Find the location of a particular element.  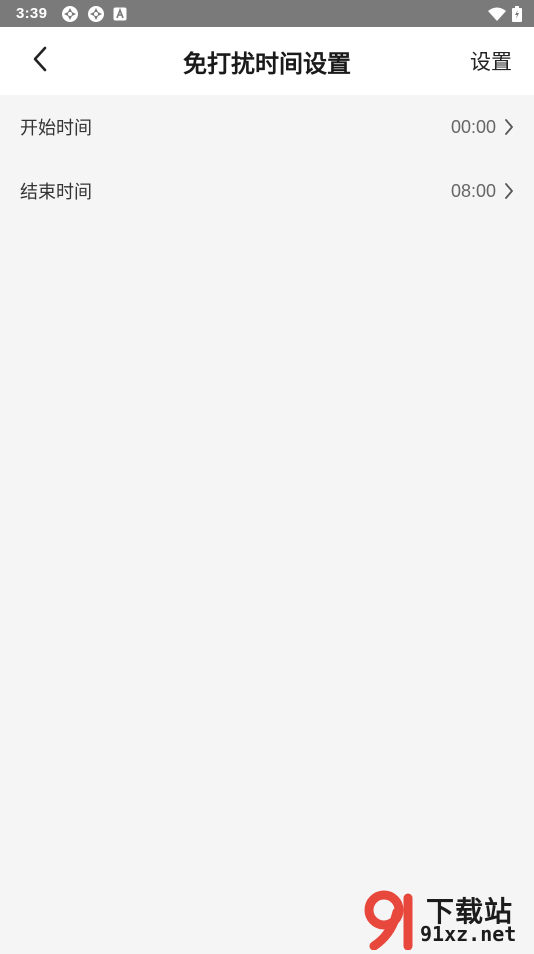

start-time-label: 开始时间 is located at coordinates (56, 128).